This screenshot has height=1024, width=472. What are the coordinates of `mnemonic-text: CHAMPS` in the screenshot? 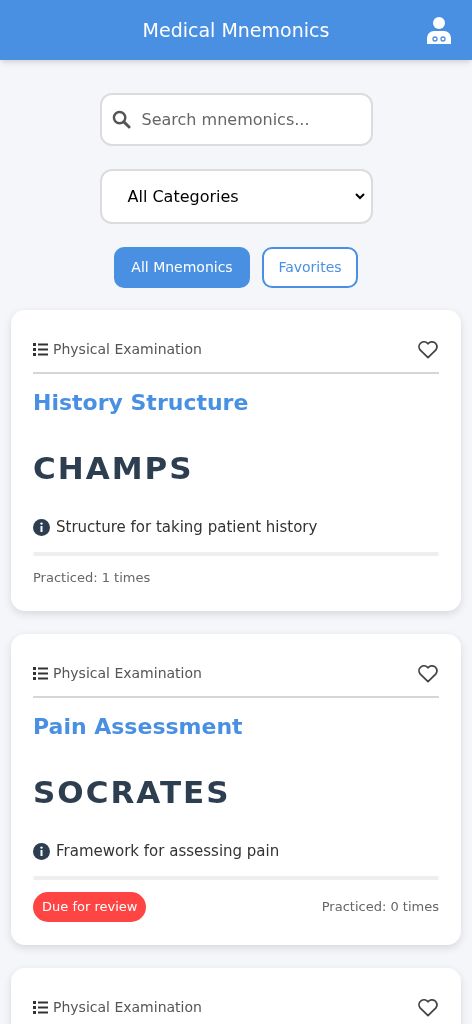 It's located at (114, 468).